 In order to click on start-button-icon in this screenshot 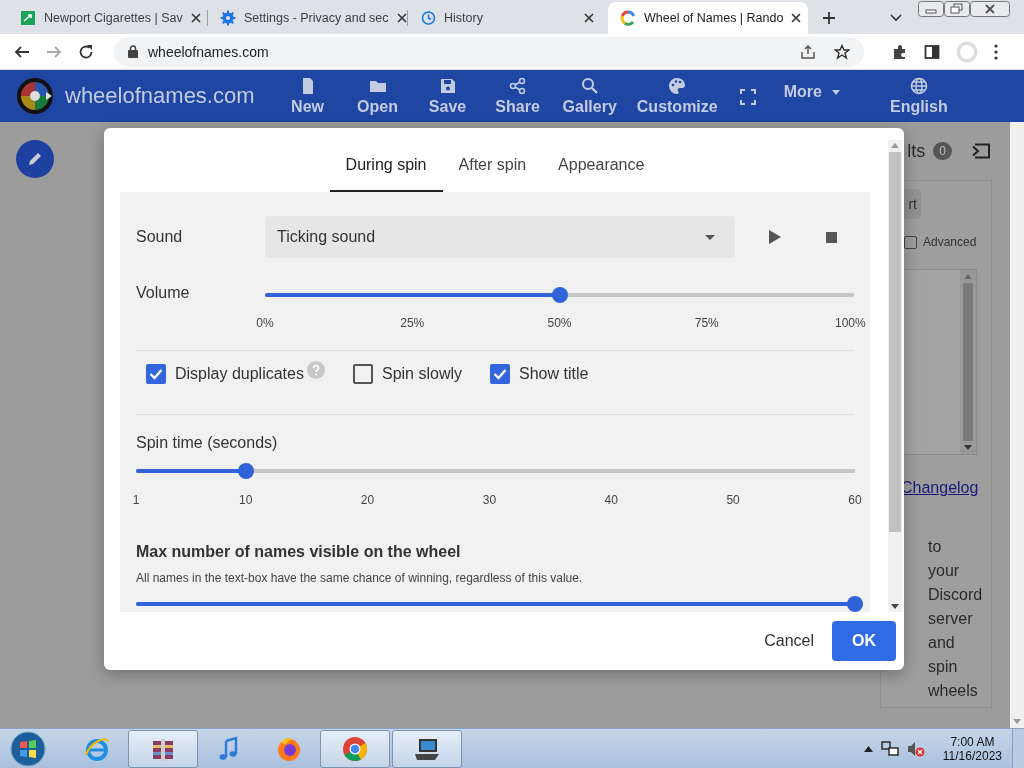, I will do `click(28, 748)`.